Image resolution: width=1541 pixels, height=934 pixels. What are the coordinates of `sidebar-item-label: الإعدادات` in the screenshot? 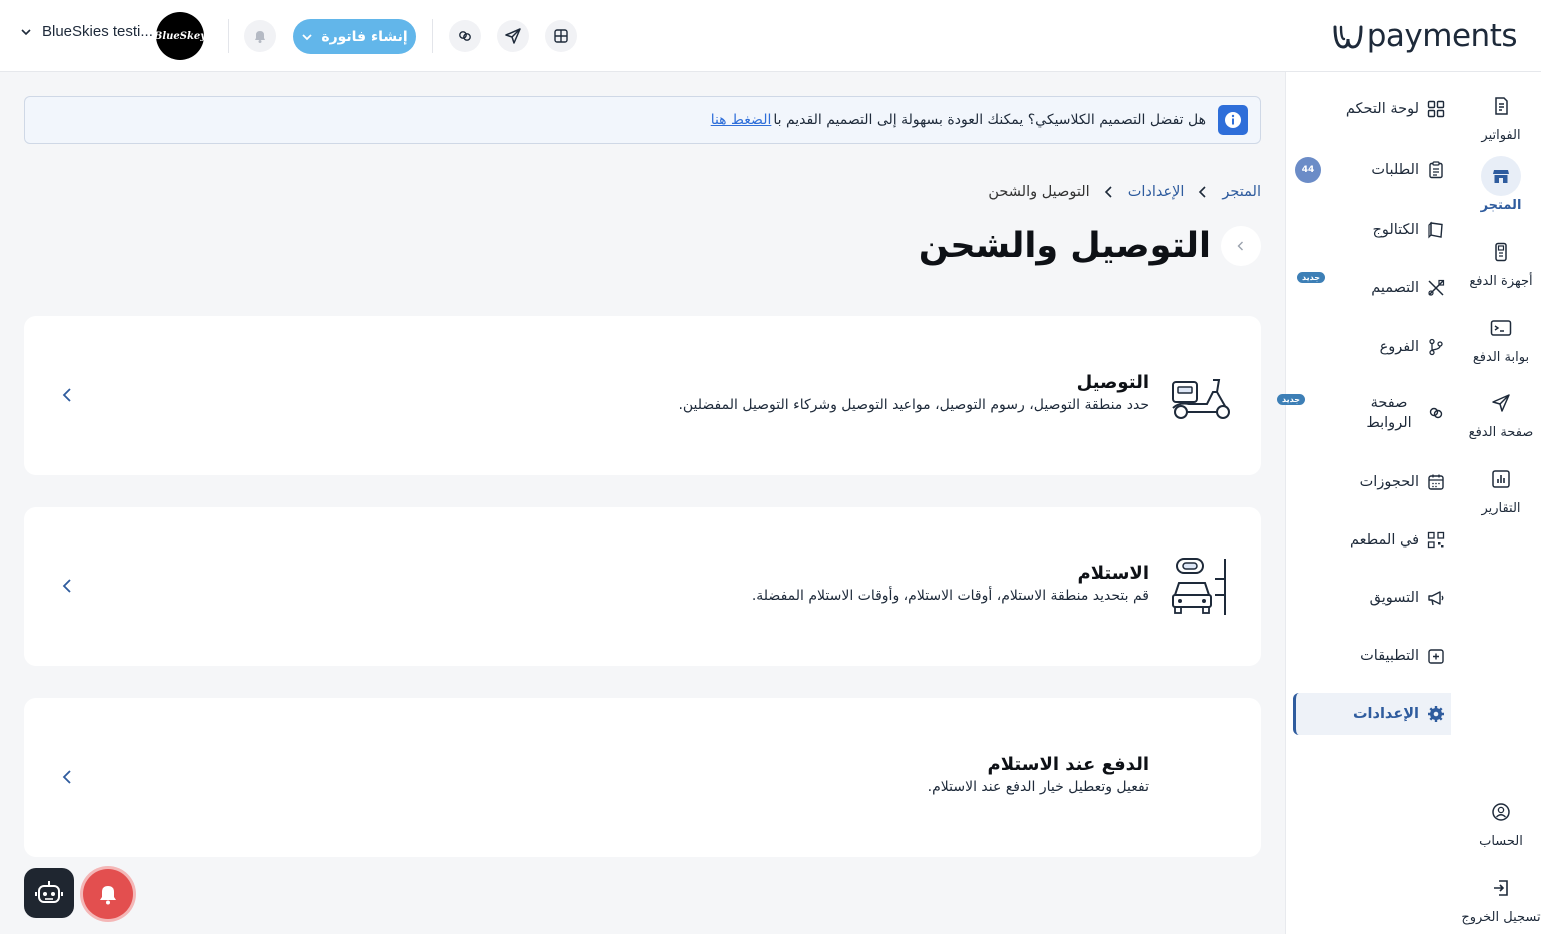 It's located at (1385, 714).